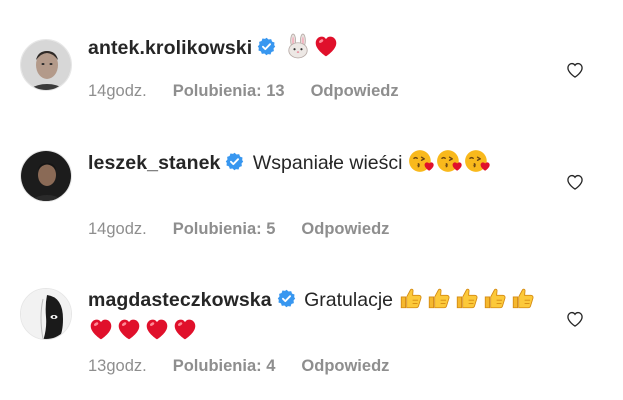 Image resolution: width=623 pixels, height=400 pixels. I want to click on likes-count: Polubienia: 13, so click(229, 91).